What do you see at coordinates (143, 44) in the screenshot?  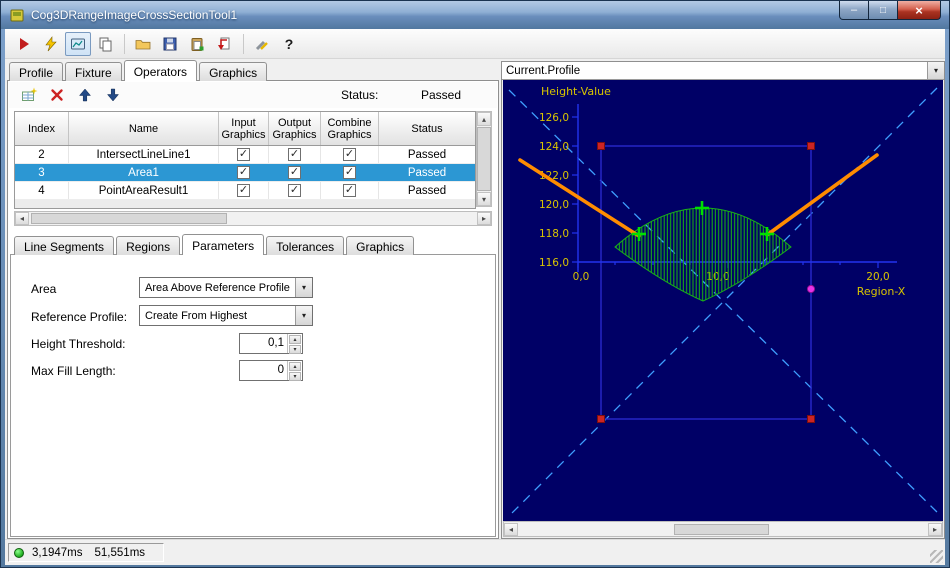 I see `open-file-button` at bounding box center [143, 44].